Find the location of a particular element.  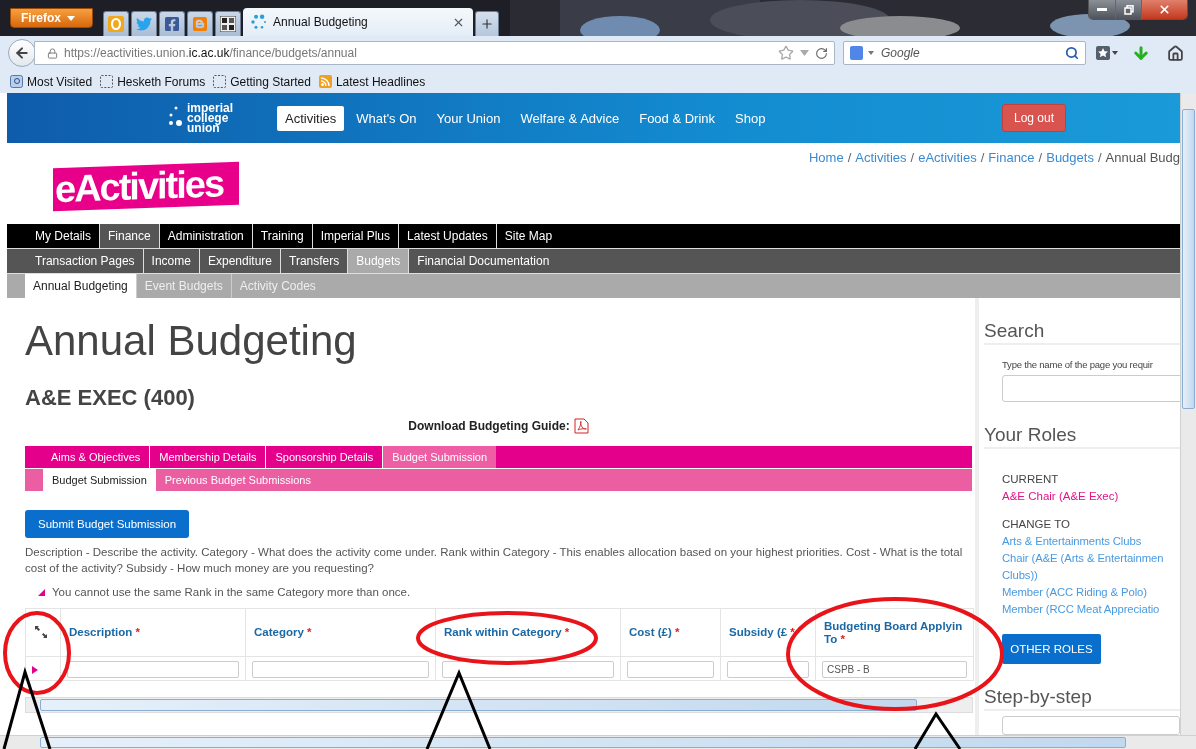

menu-item: Annual Budgeting is located at coordinates (80, 286).